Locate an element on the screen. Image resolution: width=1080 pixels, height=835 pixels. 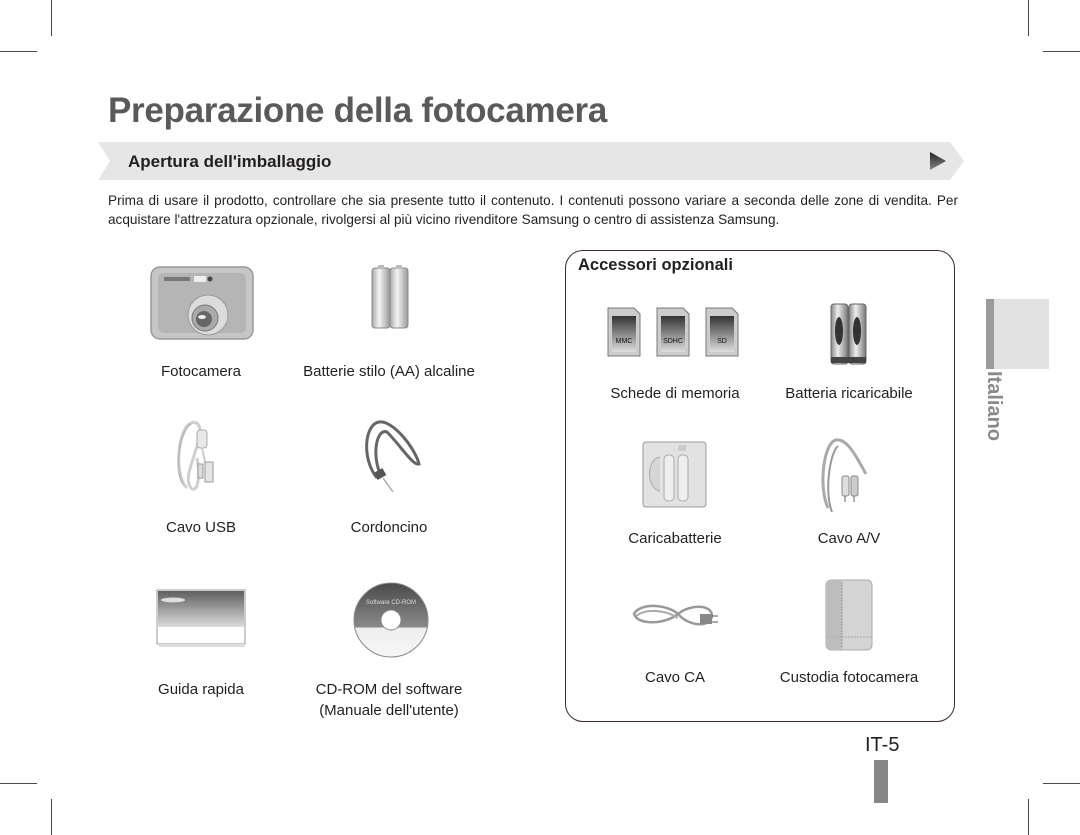
item-charger: Caricabatterie is located at coordinates (675, 538).